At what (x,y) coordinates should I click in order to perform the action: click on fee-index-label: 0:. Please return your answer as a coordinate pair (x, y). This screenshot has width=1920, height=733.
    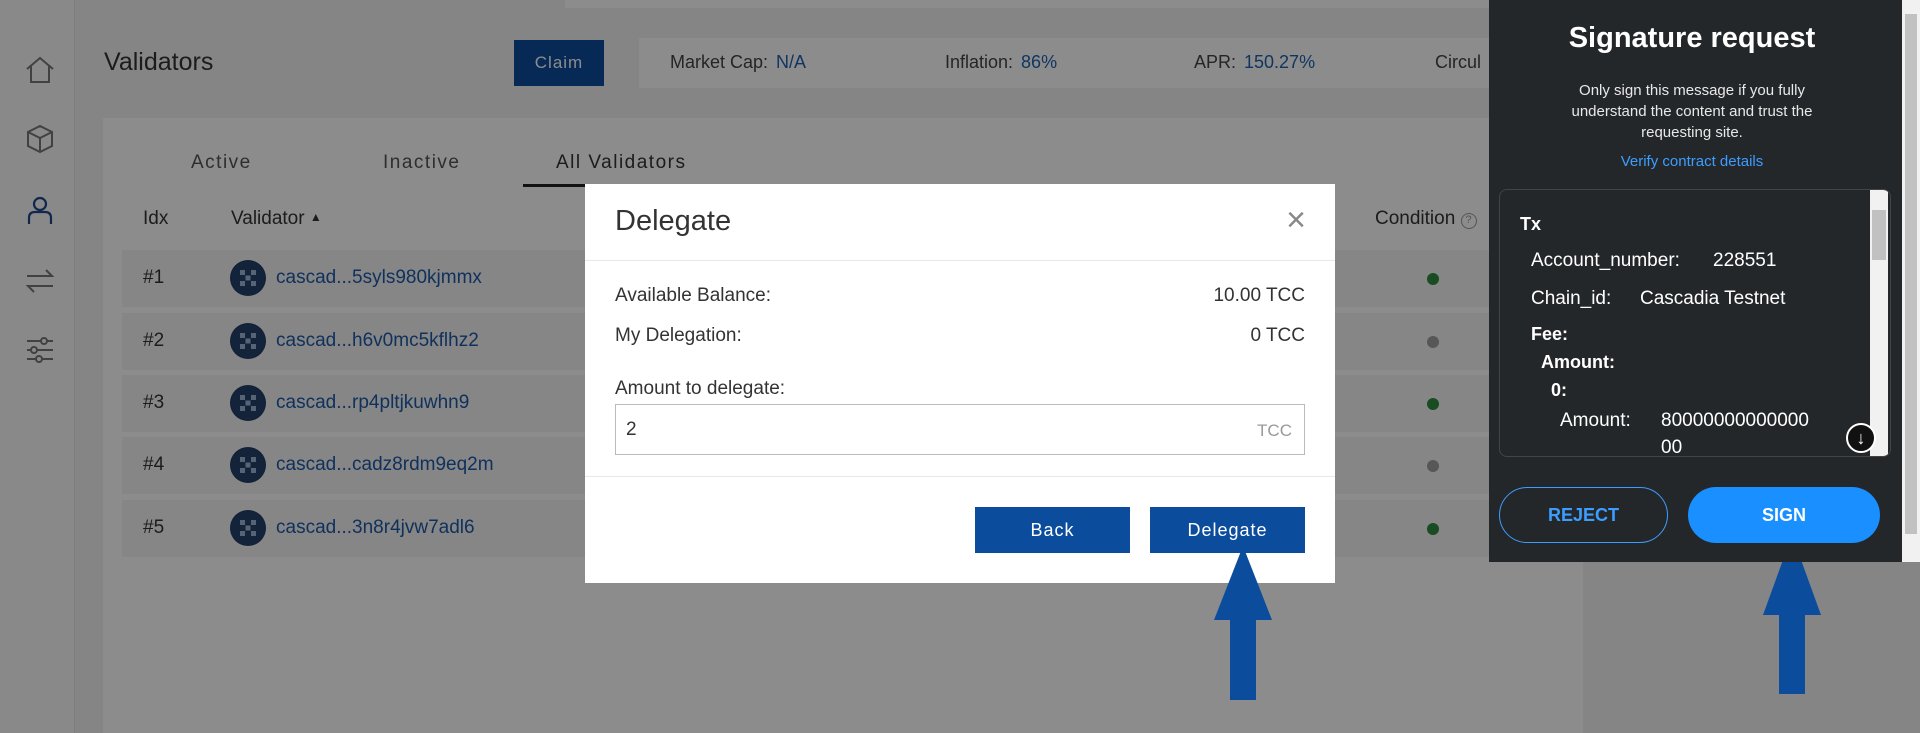
    Looking at the image, I should click on (1559, 390).